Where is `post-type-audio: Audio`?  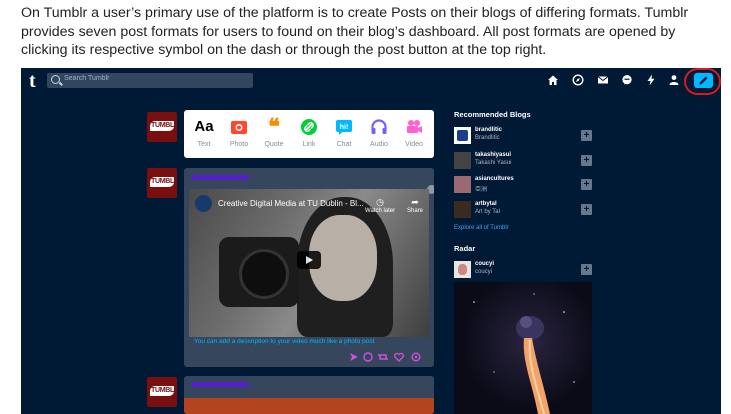 post-type-audio: Audio is located at coordinates (379, 134).